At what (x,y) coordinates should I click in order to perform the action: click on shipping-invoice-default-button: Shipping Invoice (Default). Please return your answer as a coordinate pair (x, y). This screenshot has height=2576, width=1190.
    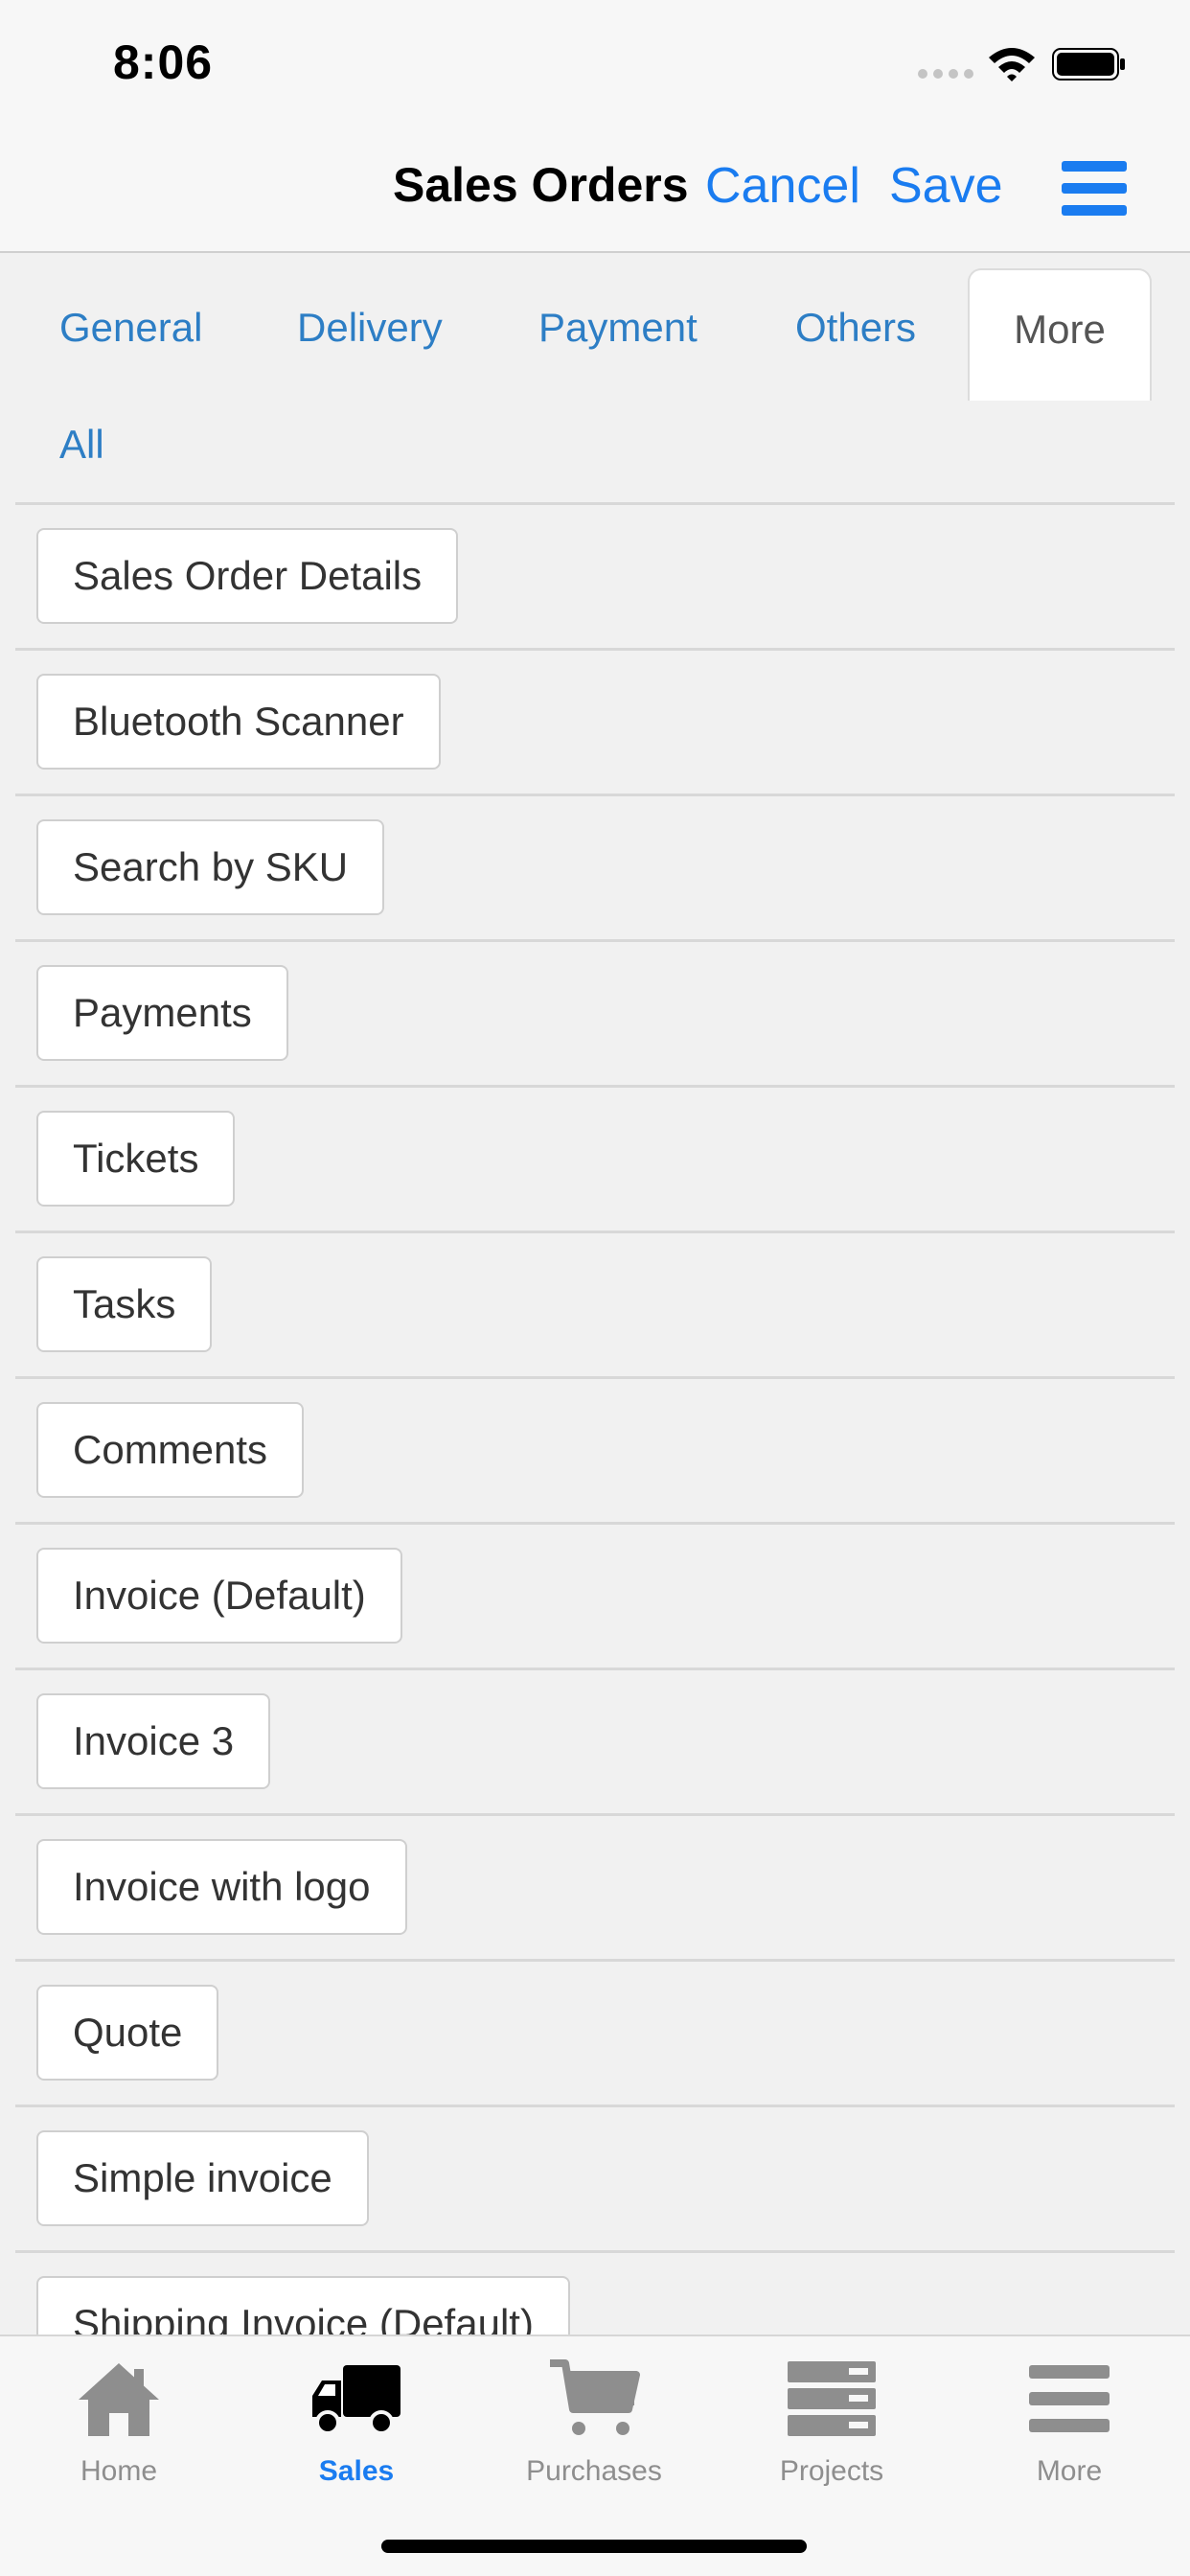
    Looking at the image, I should click on (303, 2305).